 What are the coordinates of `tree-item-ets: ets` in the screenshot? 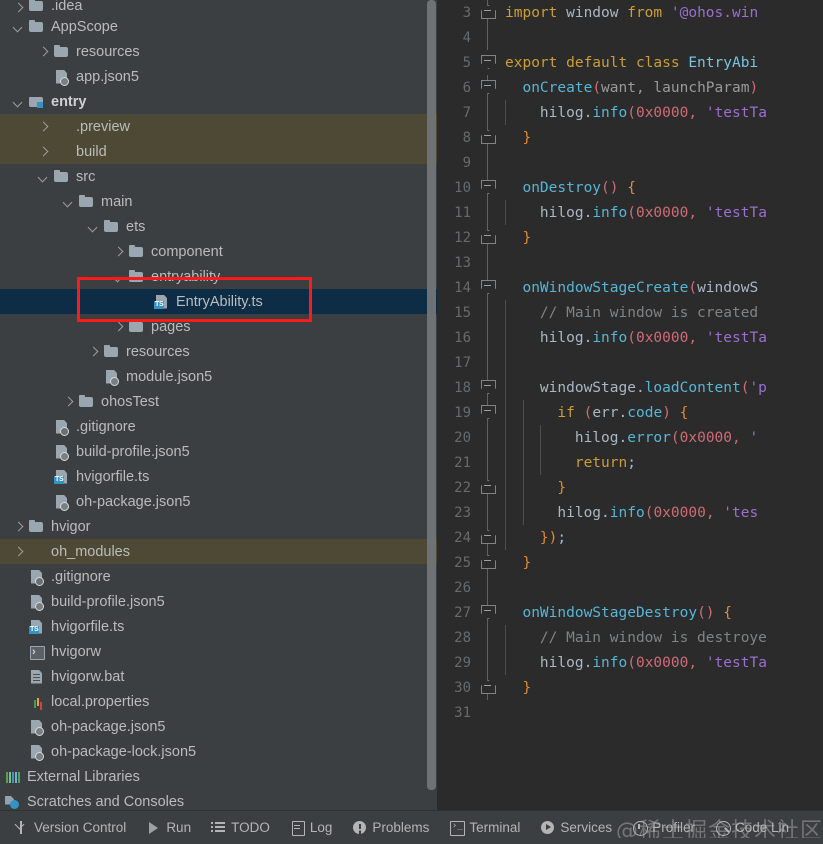 It's located at (218, 226).